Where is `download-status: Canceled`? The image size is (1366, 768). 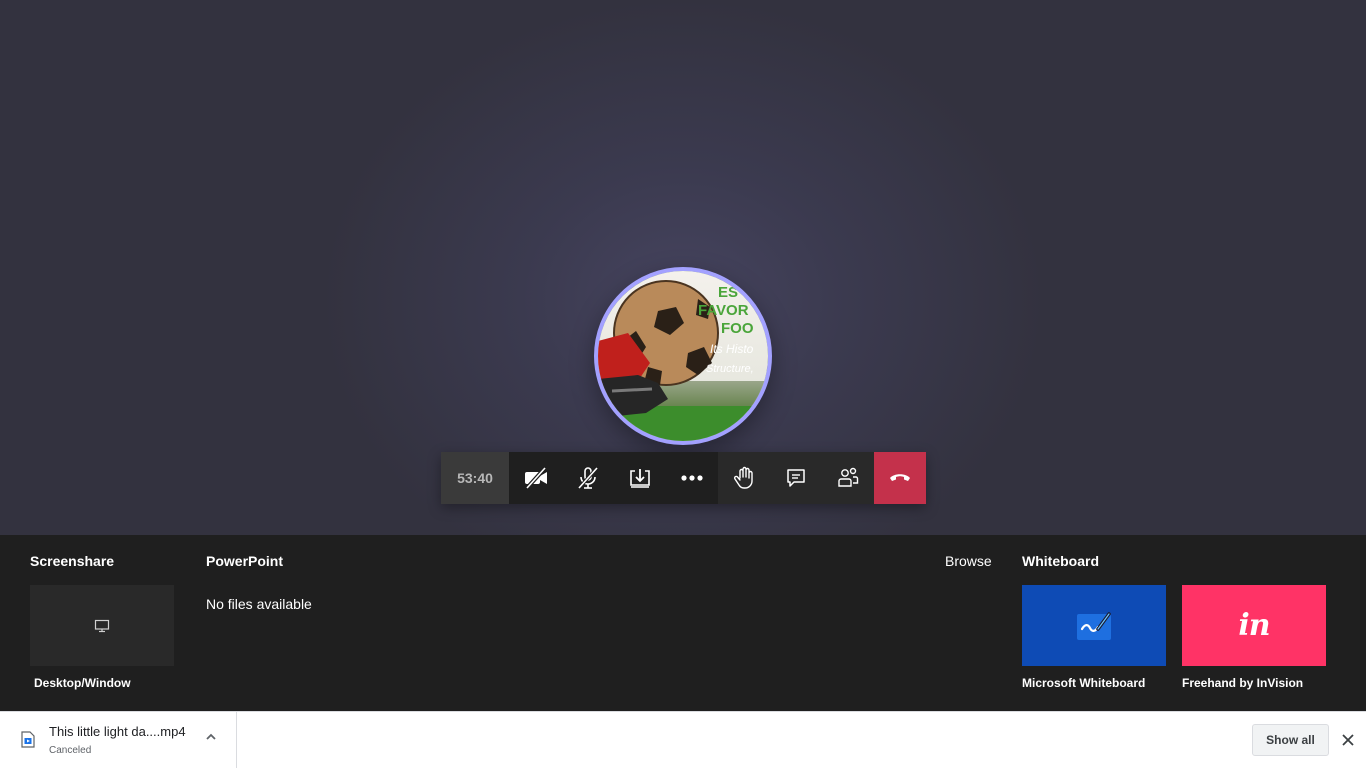
download-status: Canceled is located at coordinates (70, 750).